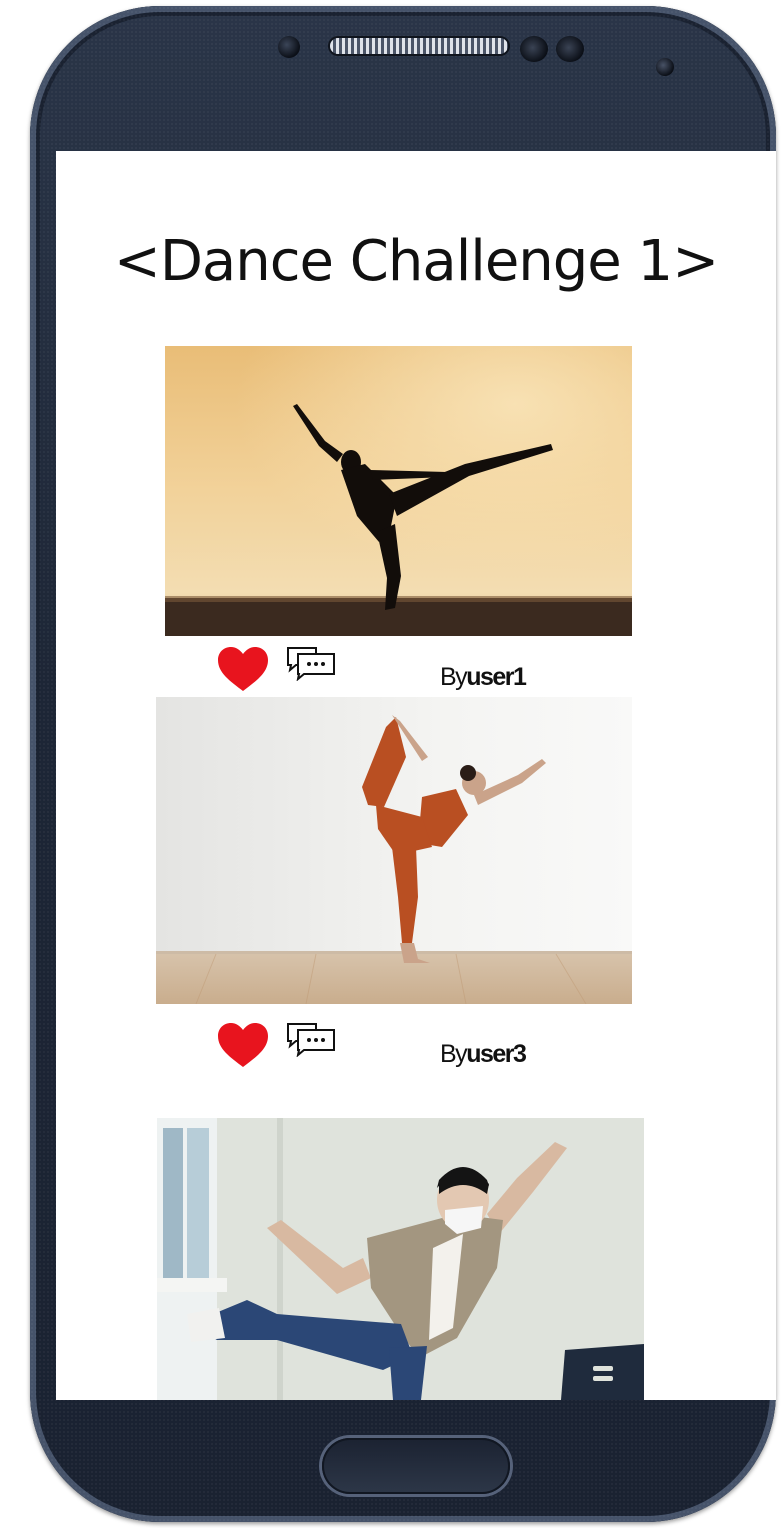 The height and width of the screenshot is (1528, 781). Describe the element at coordinates (416, 261) in the screenshot. I see `page-title: <Dance Challenge 1>` at that location.